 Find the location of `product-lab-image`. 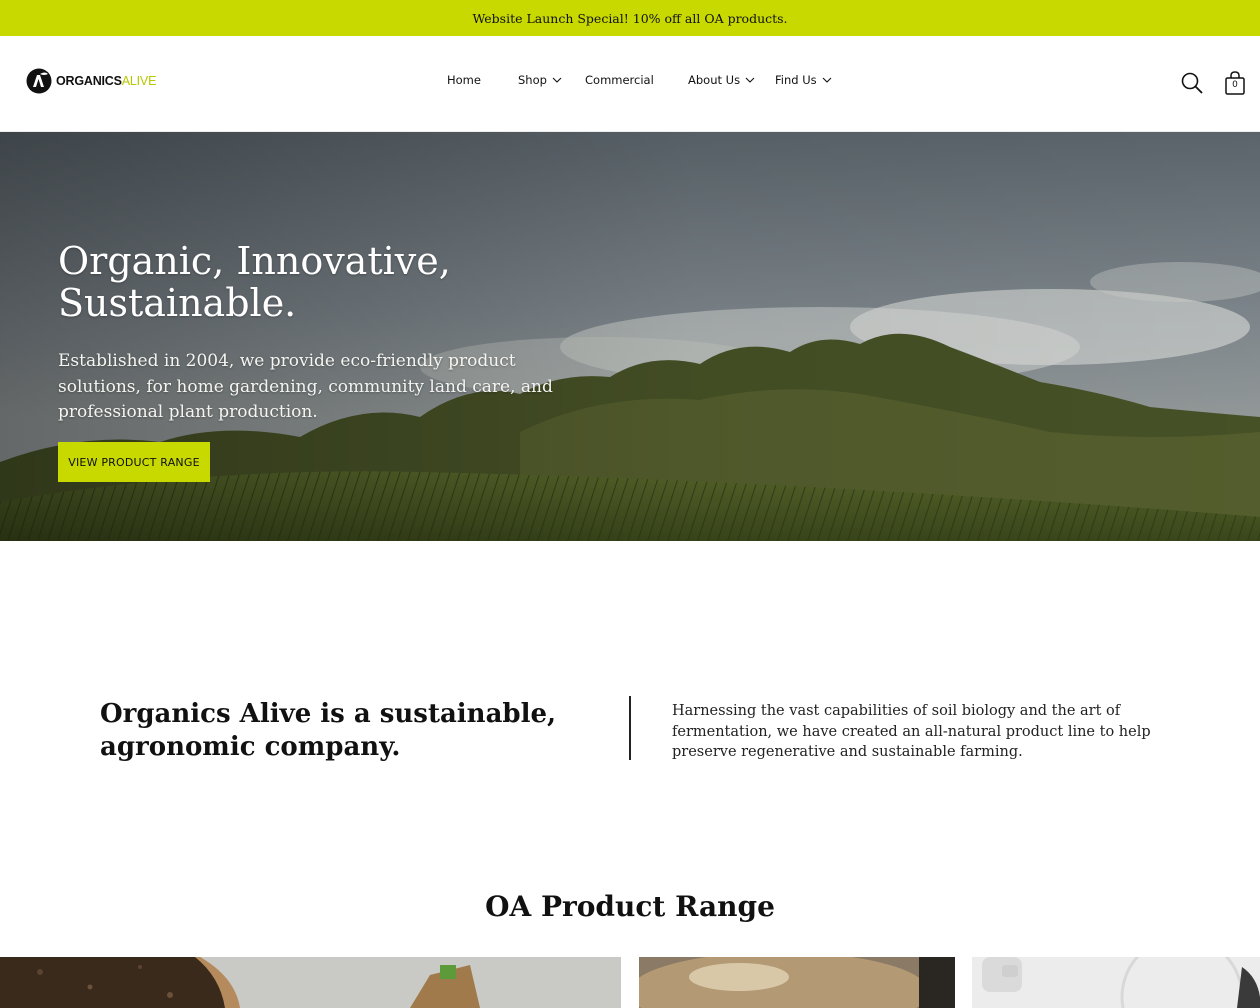

product-lab-image is located at coordinates (1116, 982).